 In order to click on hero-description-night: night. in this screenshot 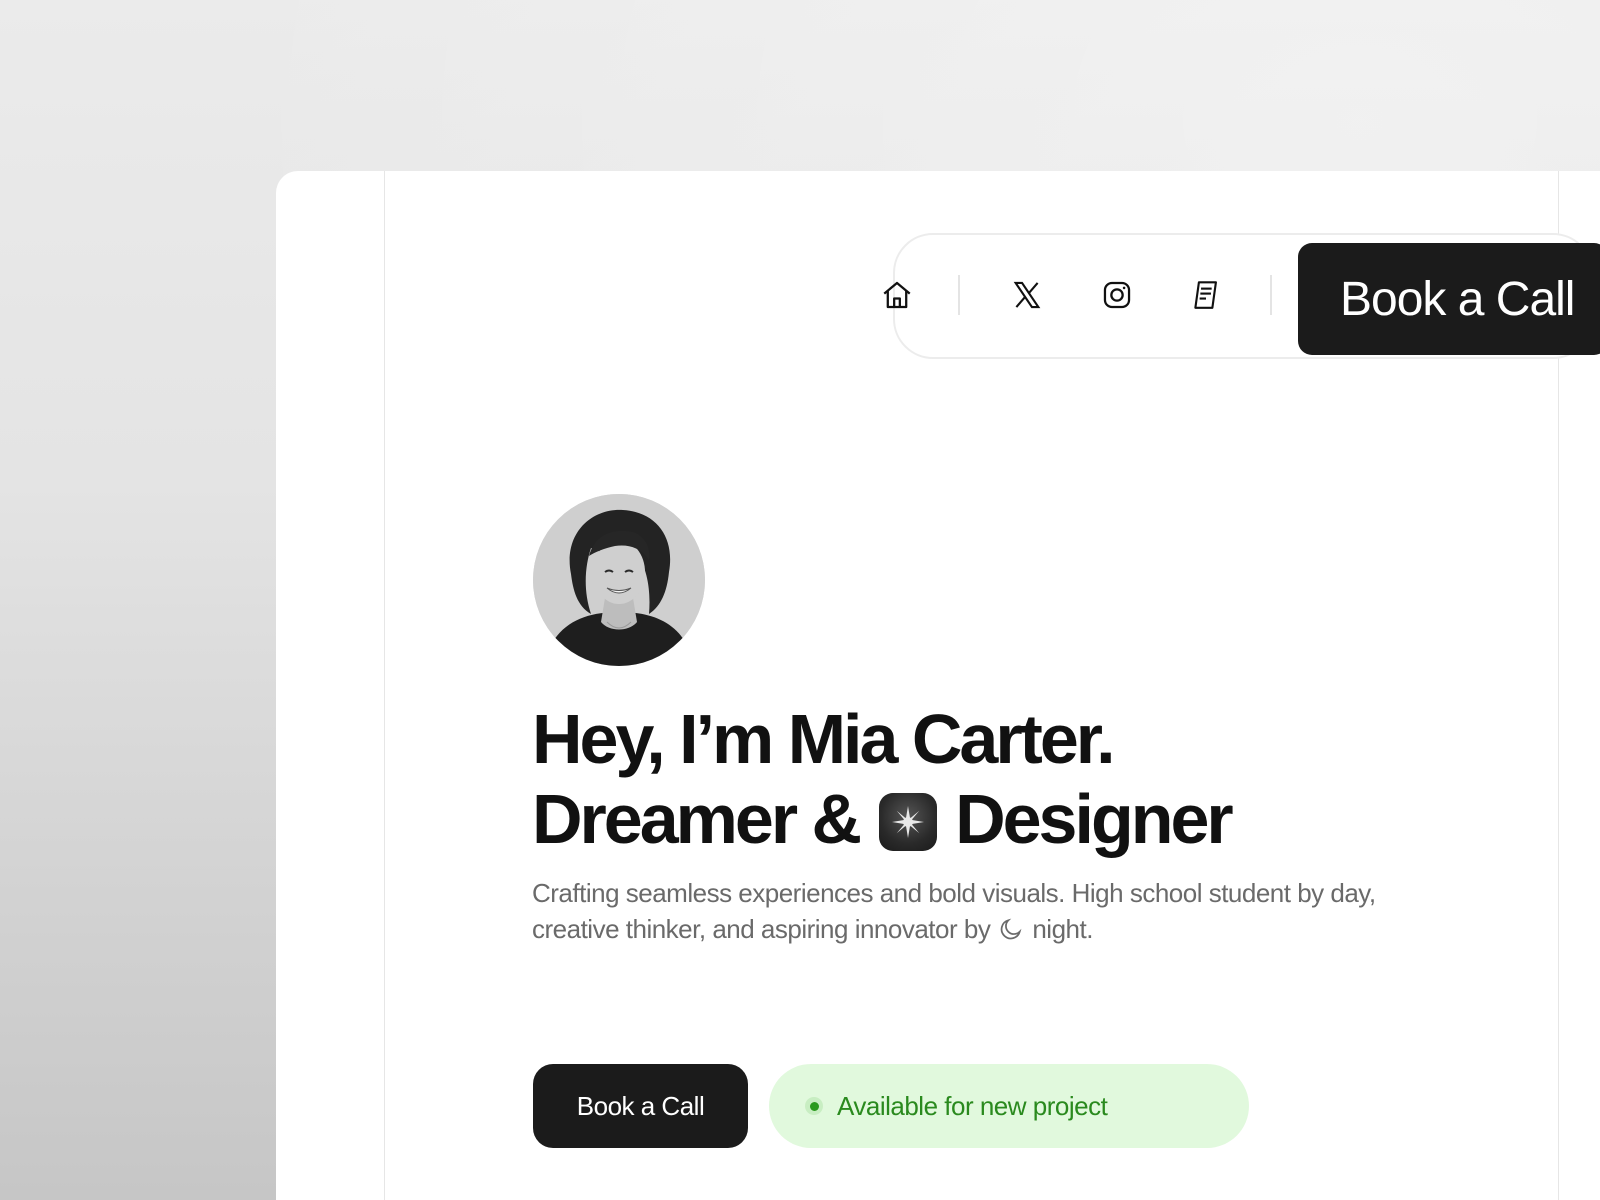, I will do `click(1062, 929)`.